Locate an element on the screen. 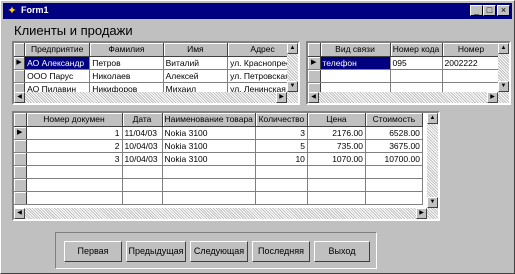  table-cell: 2002222 is located at coordinates (471, 63).